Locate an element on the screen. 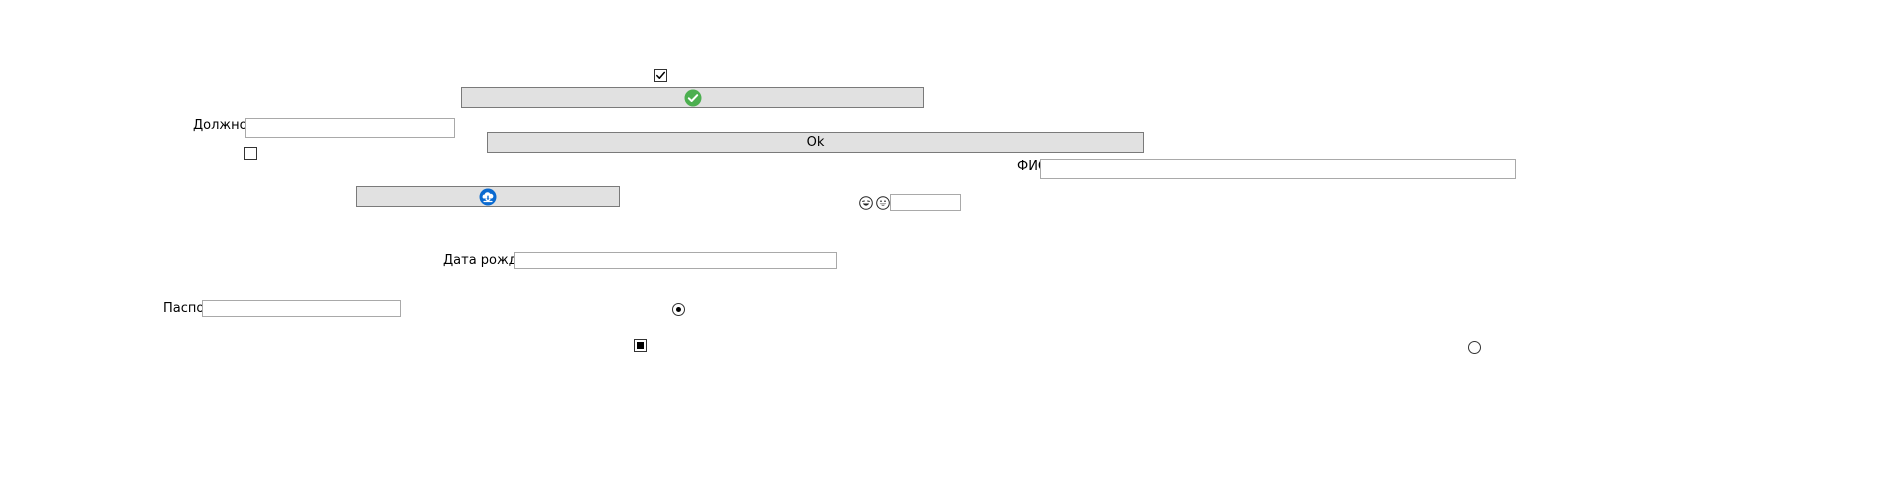 The height and width of the screenshot is (493, 1888). laughing-face-icon is located at coordinates (866, 203).